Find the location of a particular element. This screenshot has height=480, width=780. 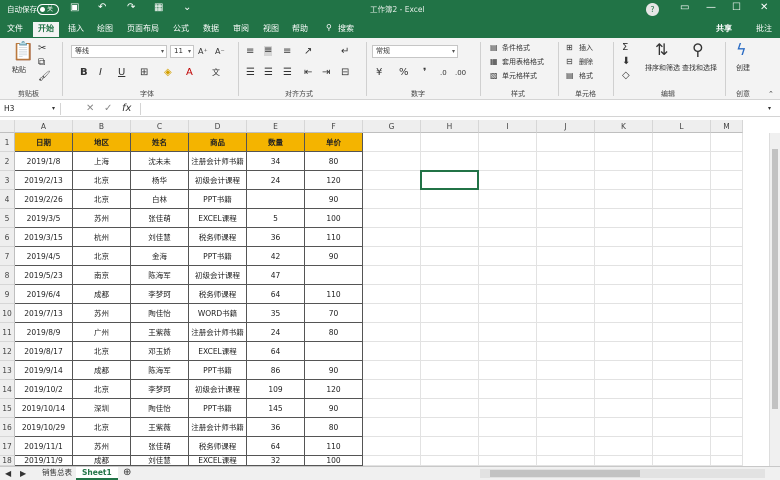

tab-data: 数据 is located at coordinates (211, 28).